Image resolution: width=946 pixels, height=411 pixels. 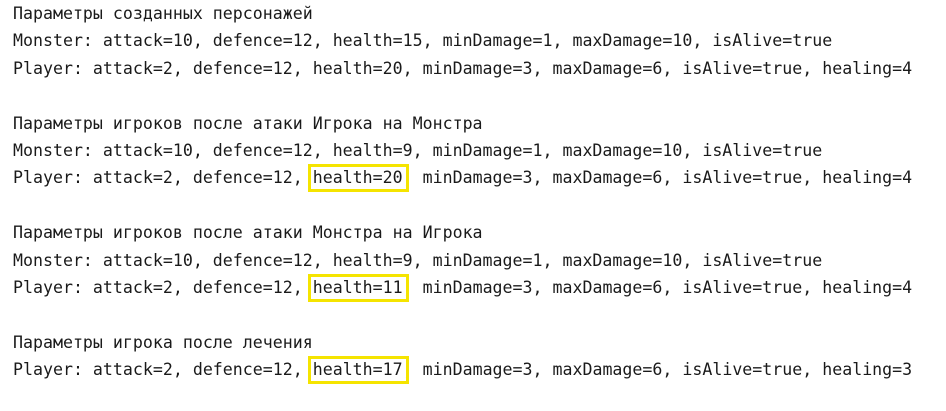 I want to click on highlighted-health: health=17, so click(x=357, y=370).